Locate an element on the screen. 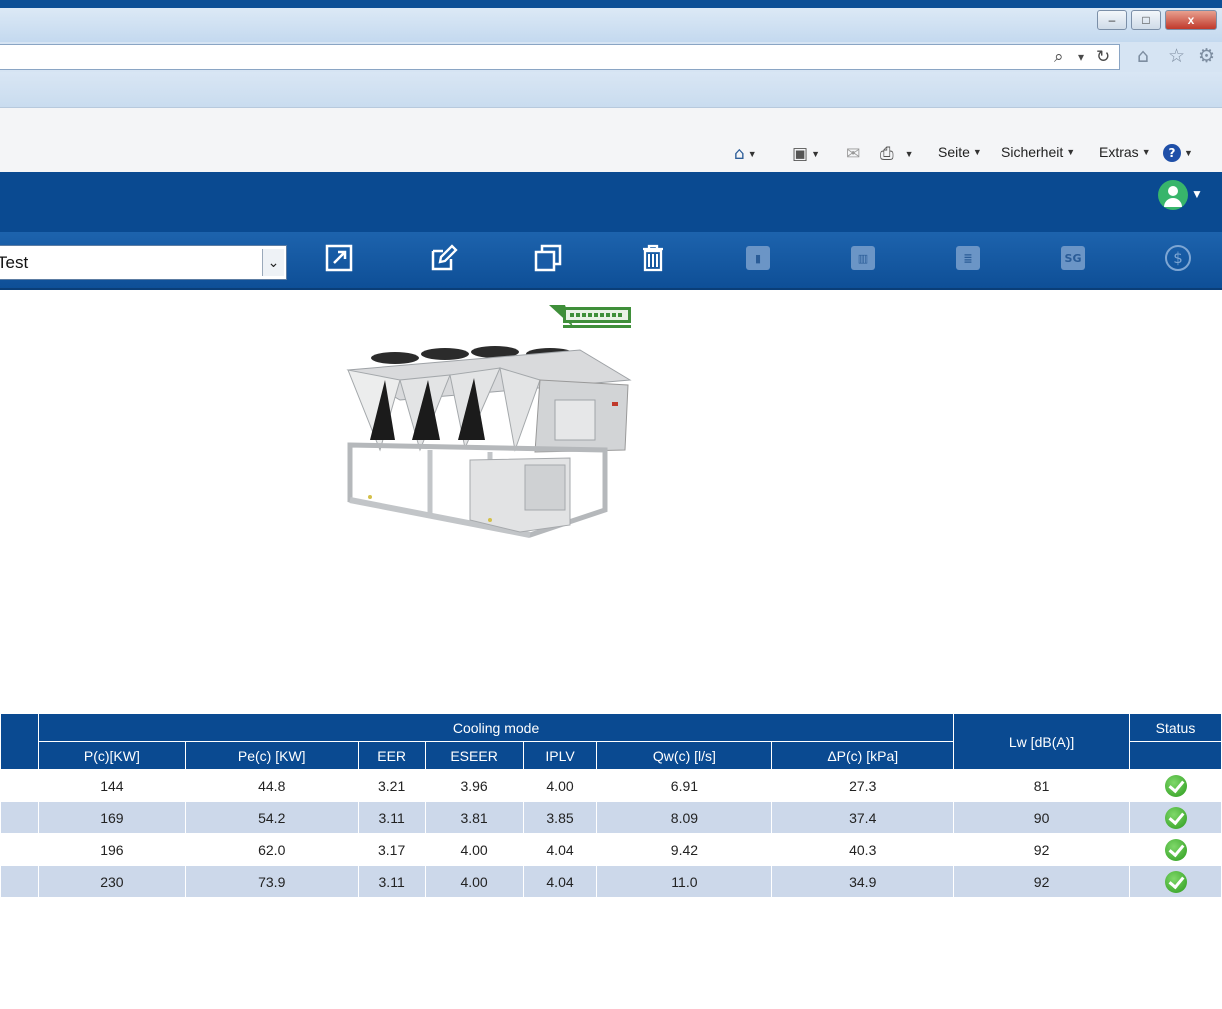 This screenshot has width=1222, height=1009. star-icon: ☆ is located at coordinates (1176, 56).